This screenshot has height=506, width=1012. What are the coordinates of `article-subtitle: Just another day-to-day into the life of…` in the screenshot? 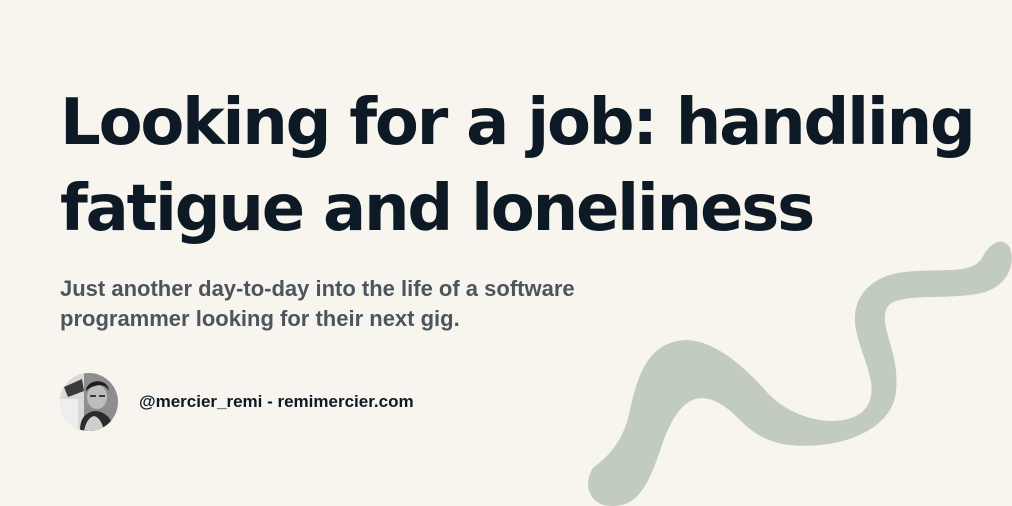 It's located at (317, 303).